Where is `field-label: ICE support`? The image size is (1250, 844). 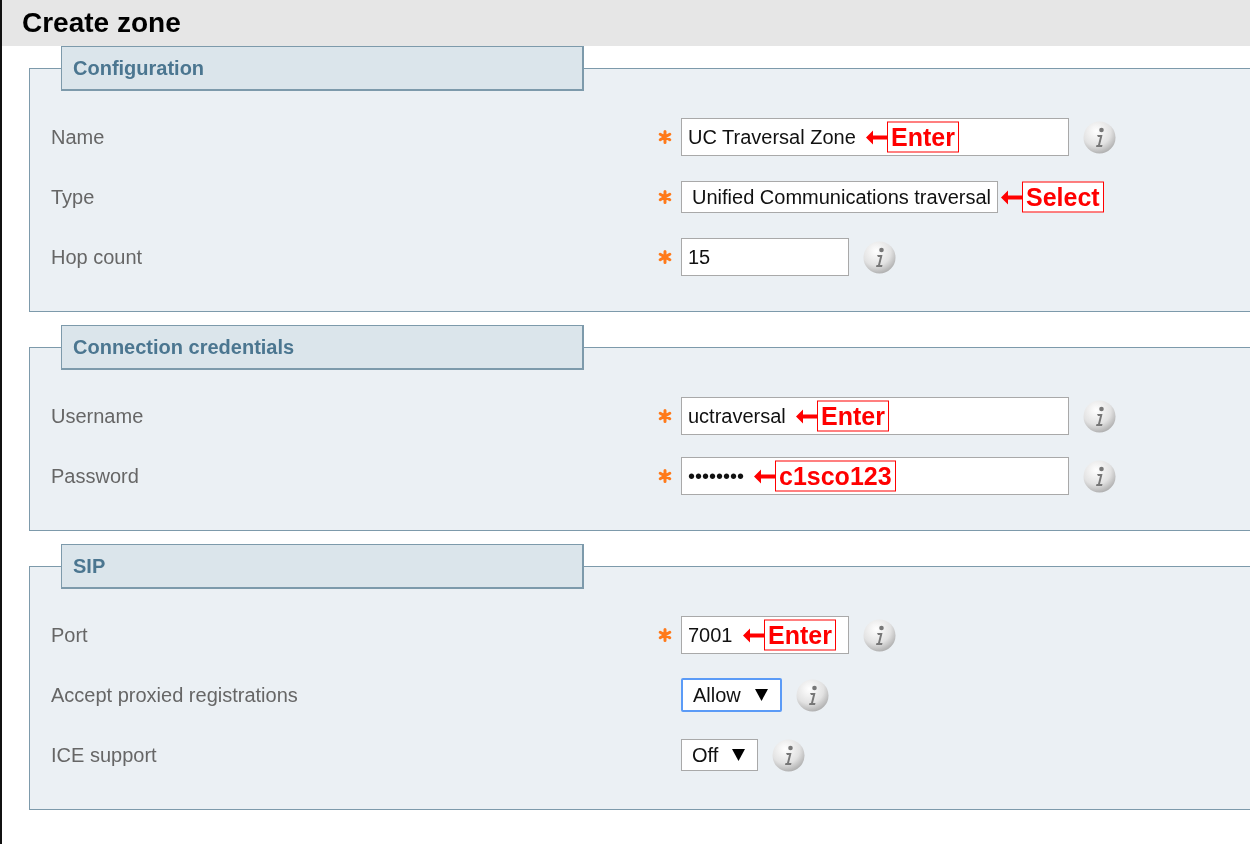 field-label: ICE support is located at coordinates (104, 755).